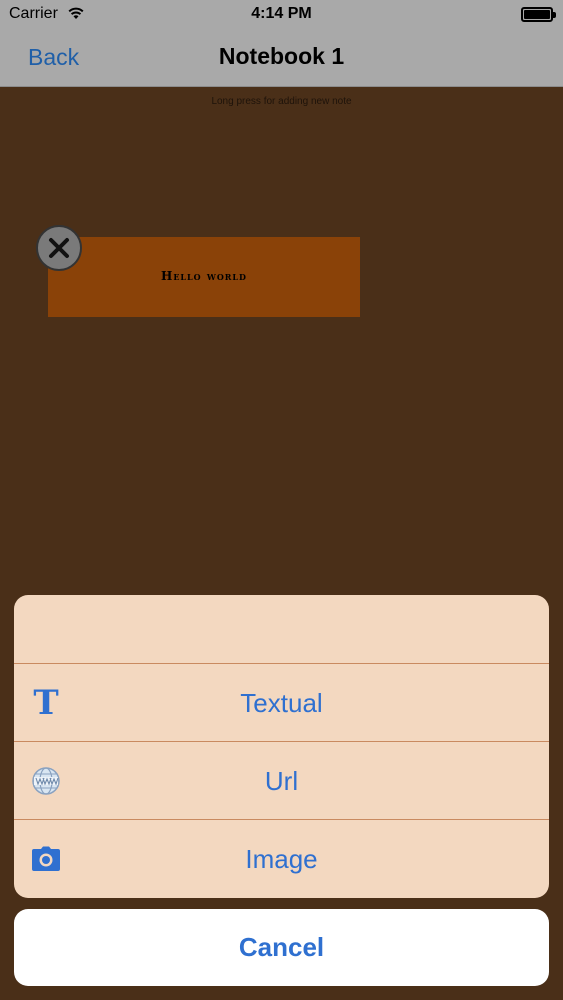  I want to click on status-bar: Carrier 4:14 PM, so click(281, 15).